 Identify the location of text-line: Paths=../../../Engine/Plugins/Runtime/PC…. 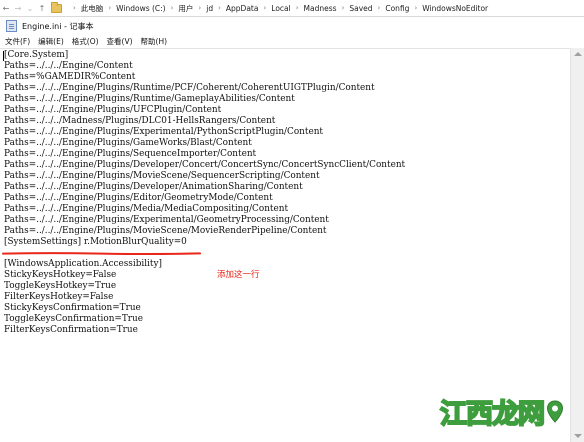
(189, 88).